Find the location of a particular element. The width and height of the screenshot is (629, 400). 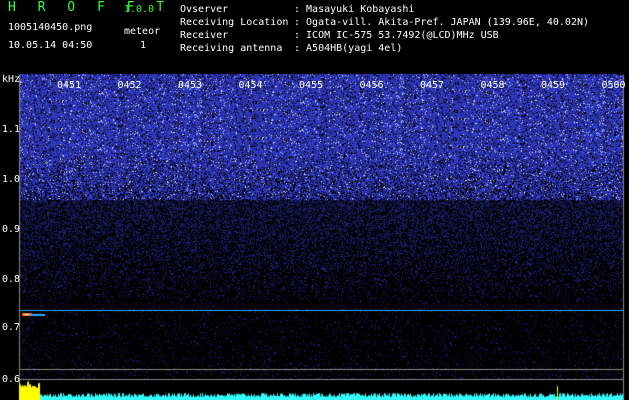

datetime: 10.05.14 04:50 is located at coordinates (50, 45).